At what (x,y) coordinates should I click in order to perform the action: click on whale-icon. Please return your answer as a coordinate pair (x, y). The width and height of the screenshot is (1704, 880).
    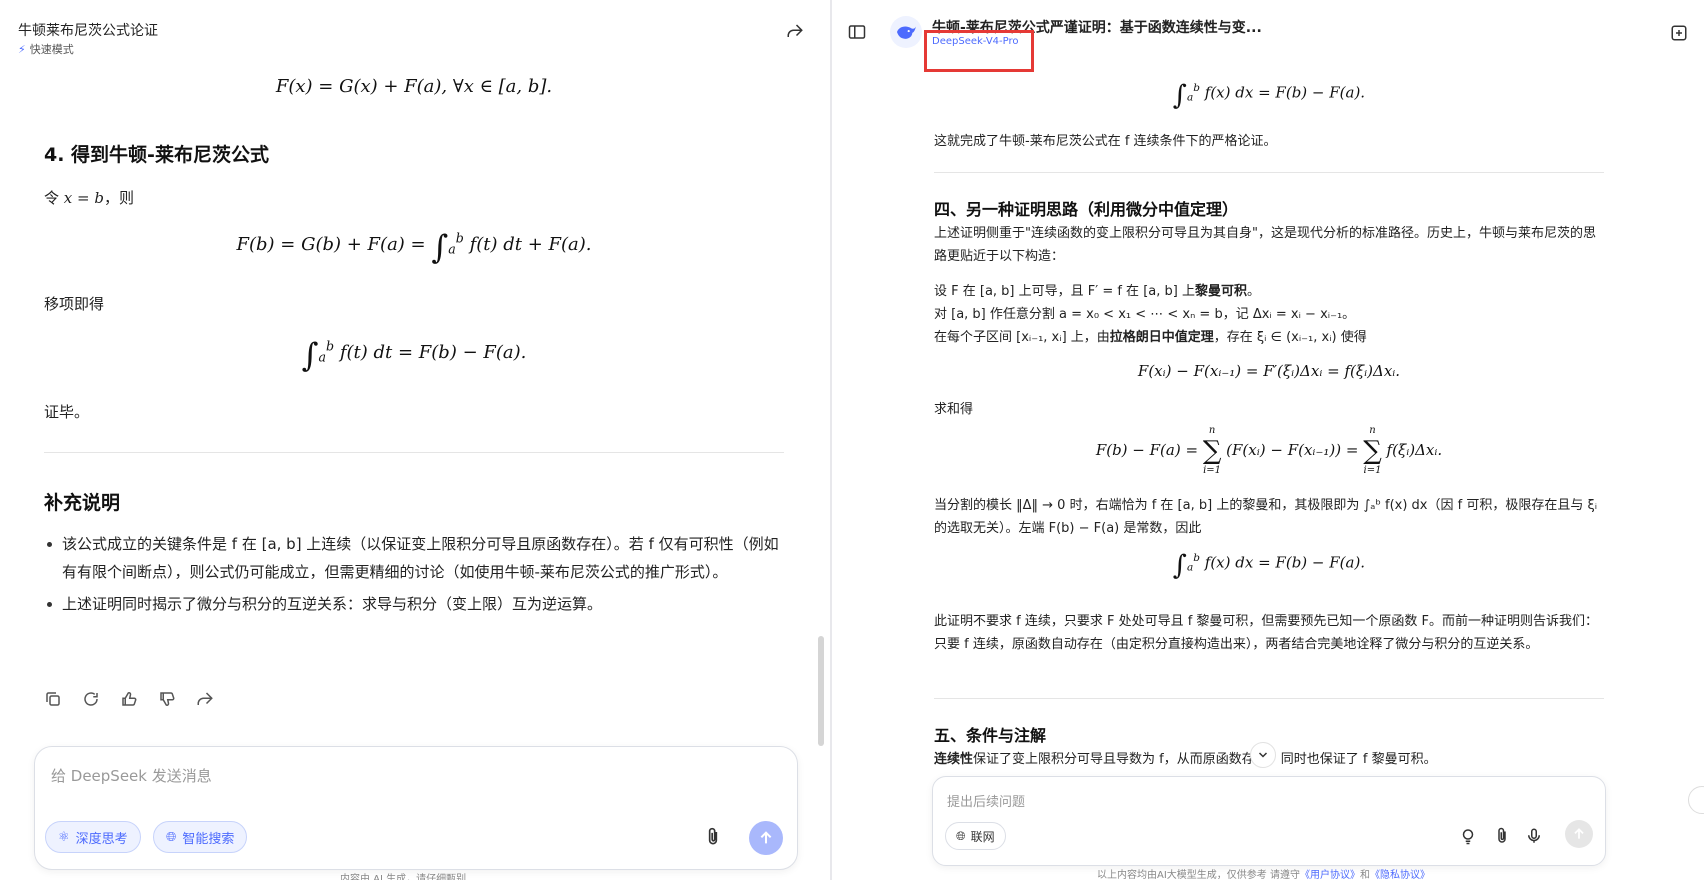
    Looking at the image, I should click on (906, 32).